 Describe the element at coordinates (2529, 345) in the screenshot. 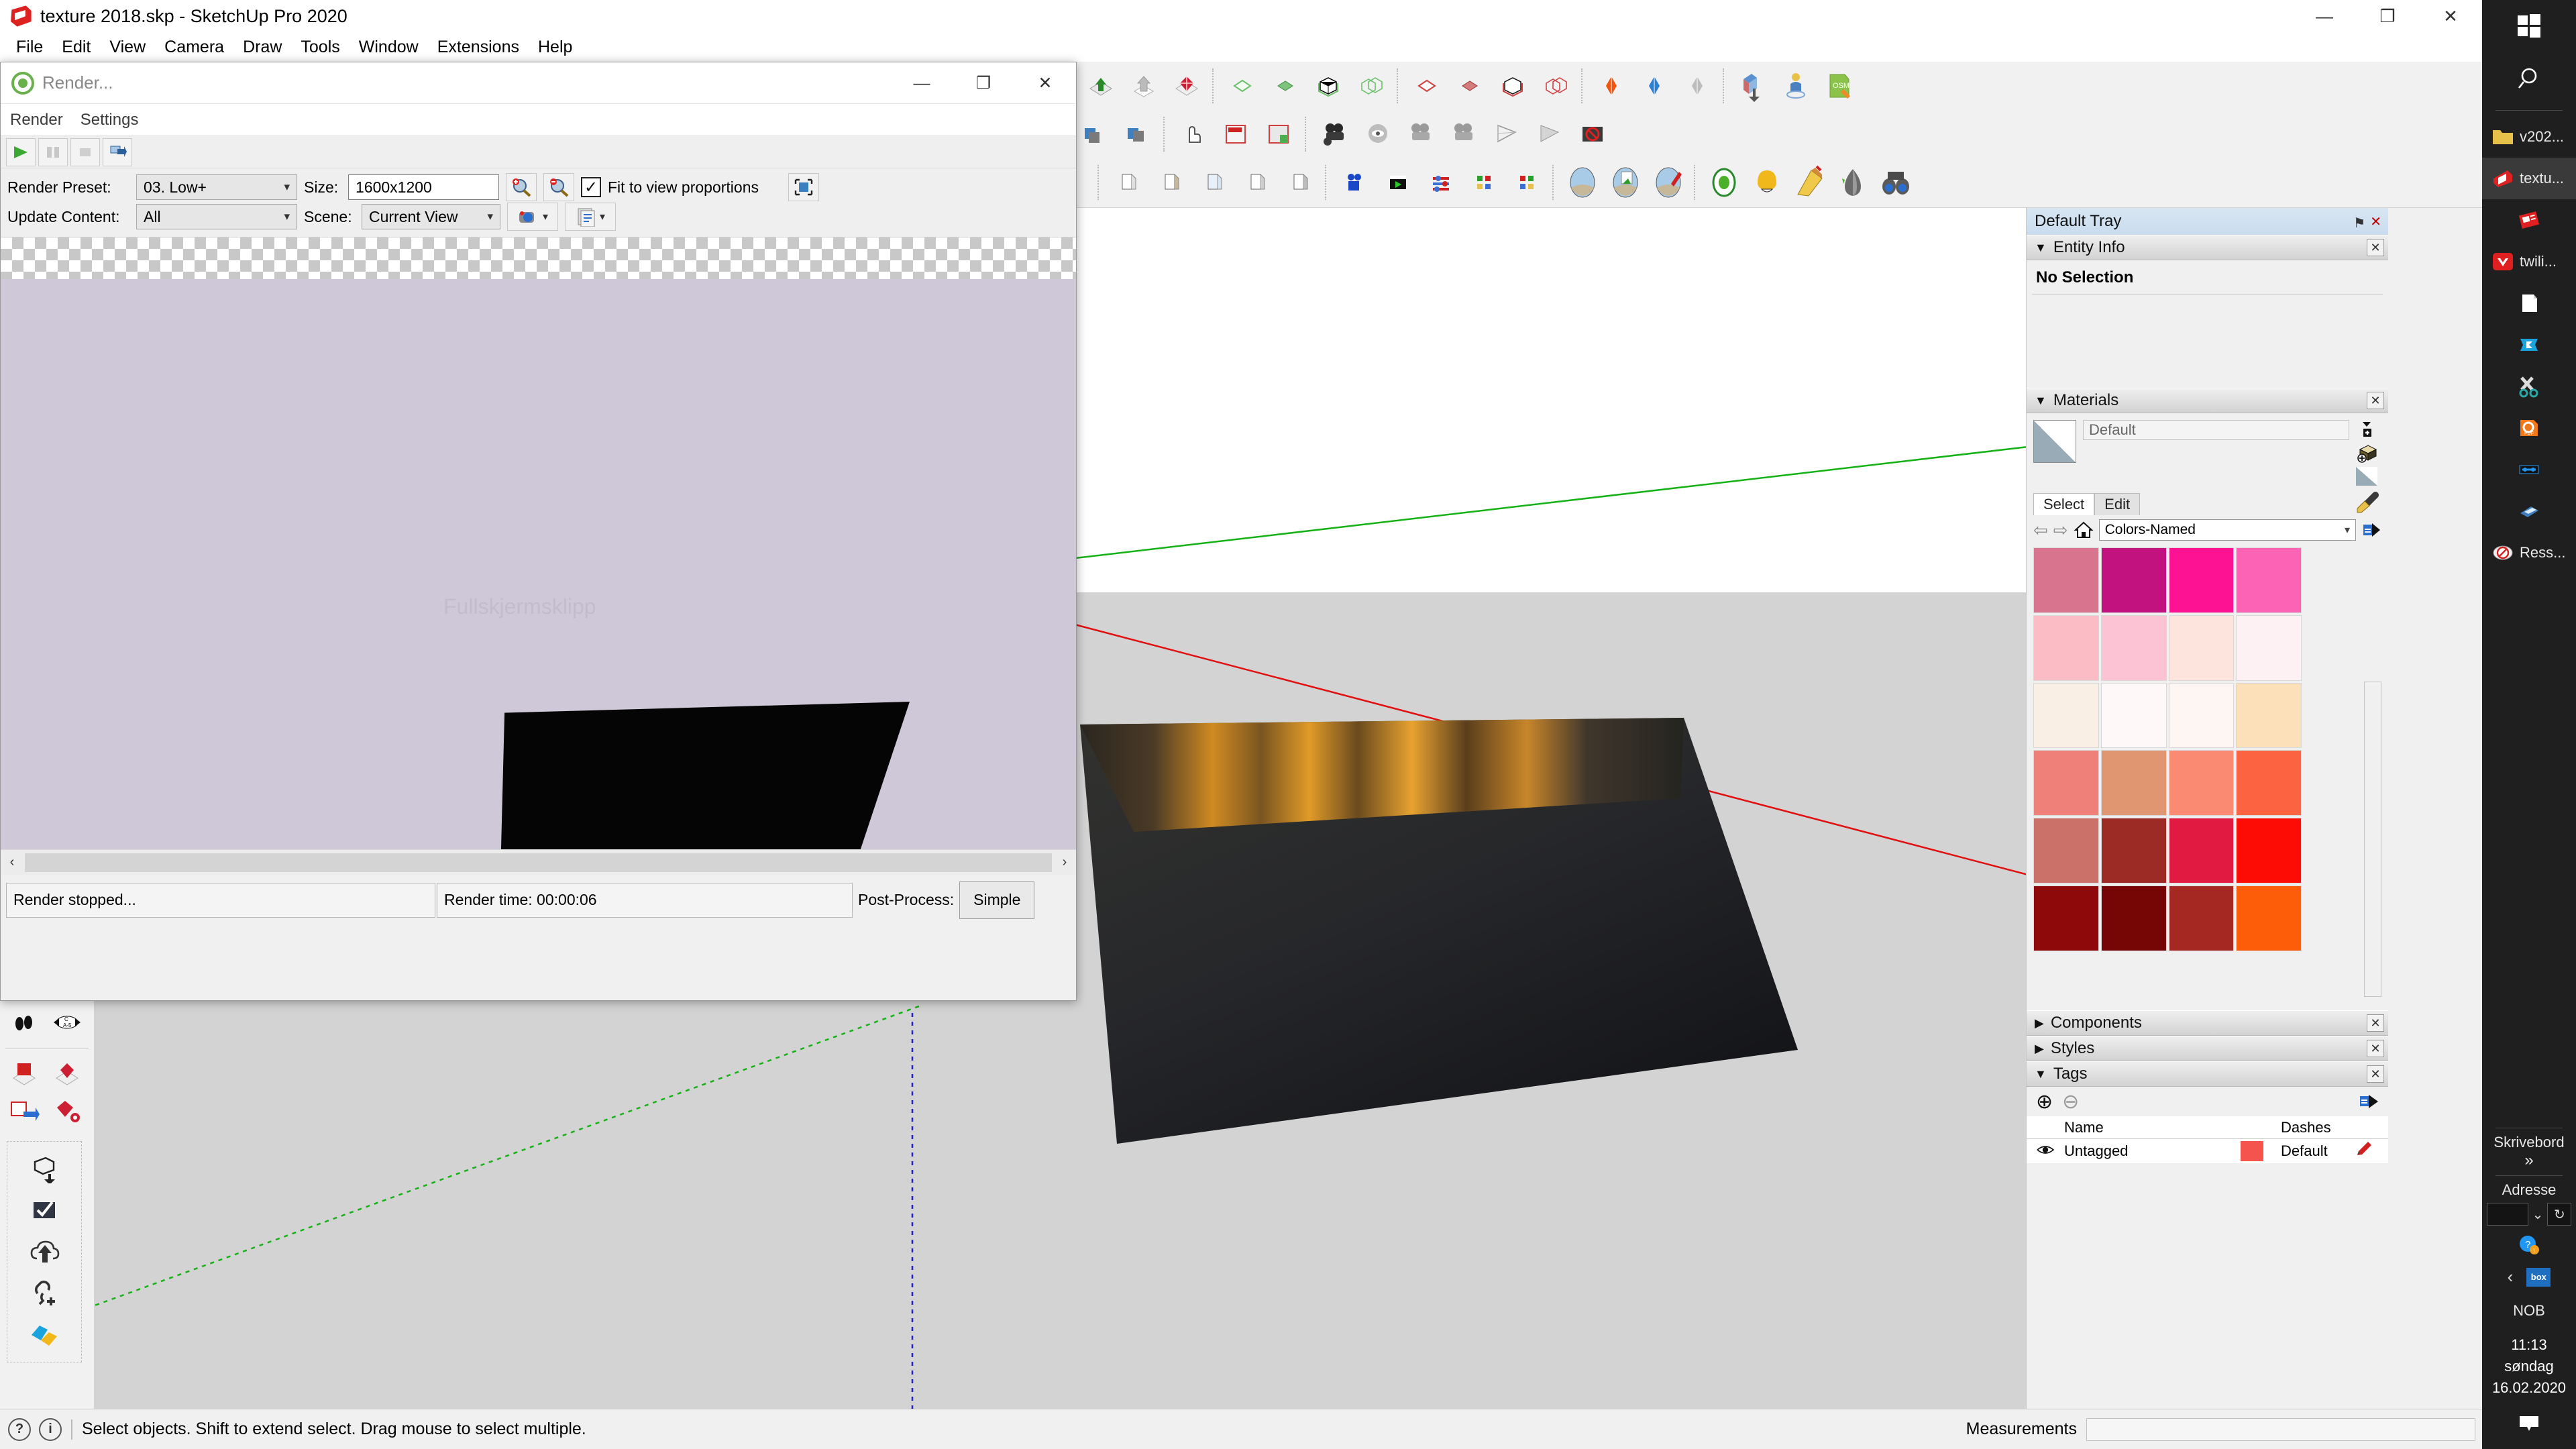

I see `taskbar-app-cleaner` at that location.